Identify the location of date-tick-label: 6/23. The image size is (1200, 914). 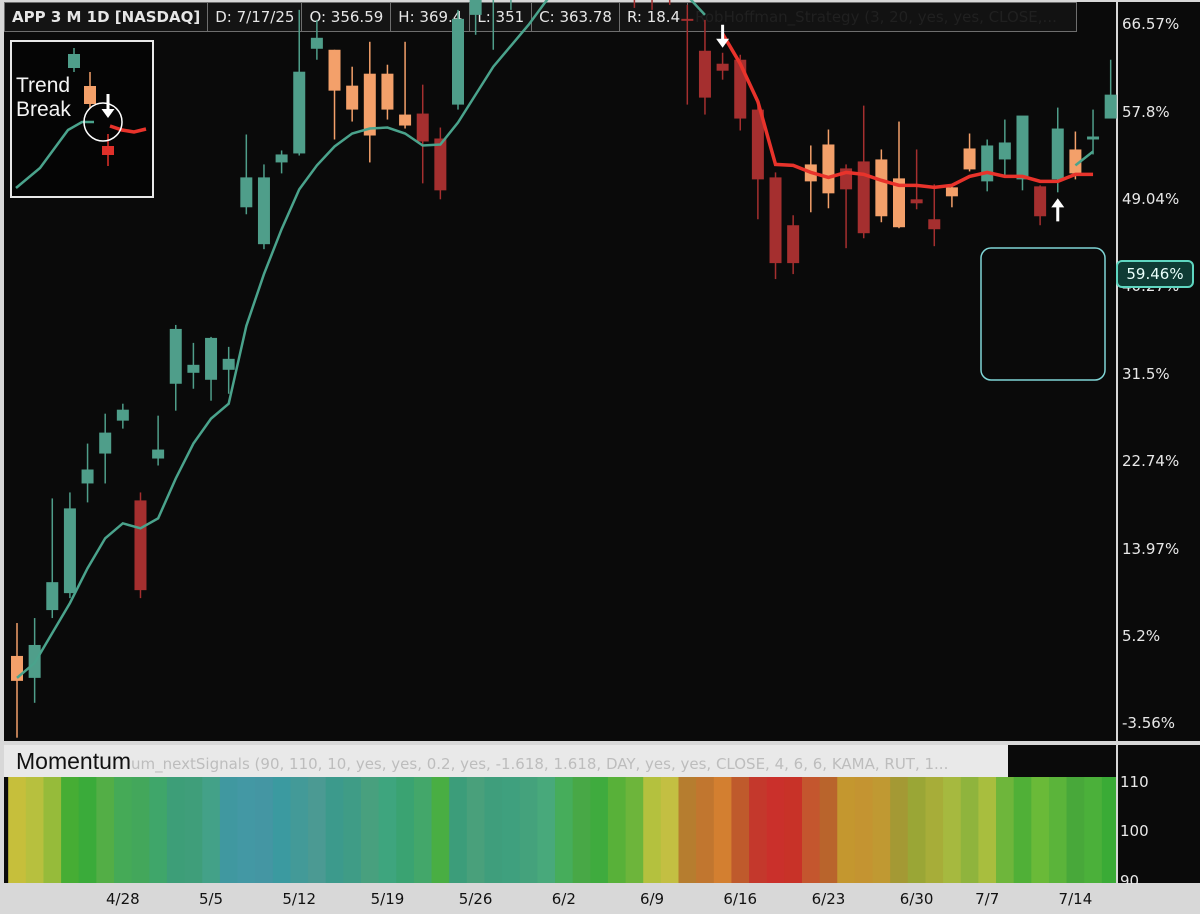
(828, 899).